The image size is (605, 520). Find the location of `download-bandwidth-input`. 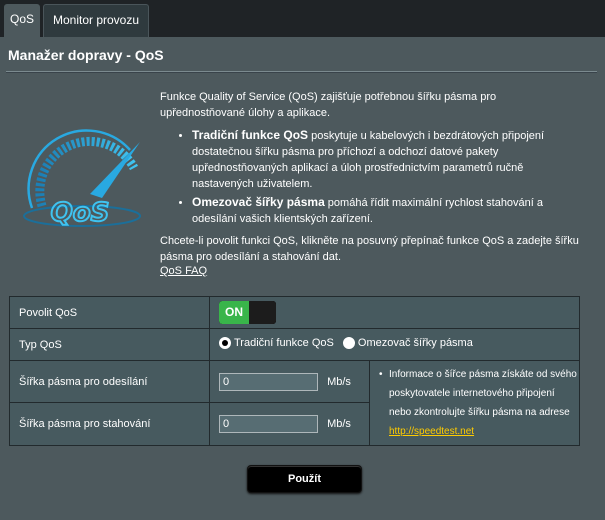

download-bandwidth-input is located at coordinates (268, 424).